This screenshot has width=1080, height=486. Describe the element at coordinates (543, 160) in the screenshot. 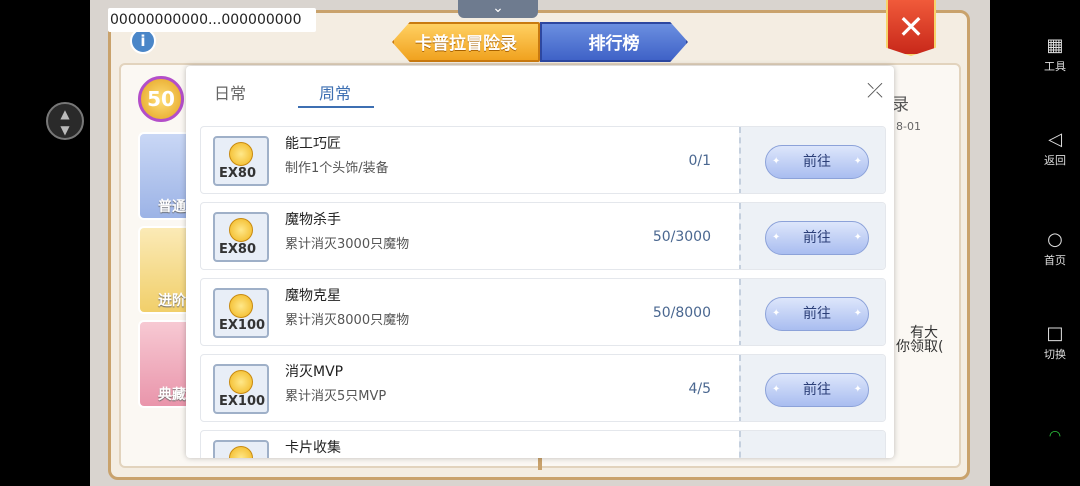

I see `task-row: EX80 能工巧匠 制作1个头饰/装备 0/1 前往` at that location.